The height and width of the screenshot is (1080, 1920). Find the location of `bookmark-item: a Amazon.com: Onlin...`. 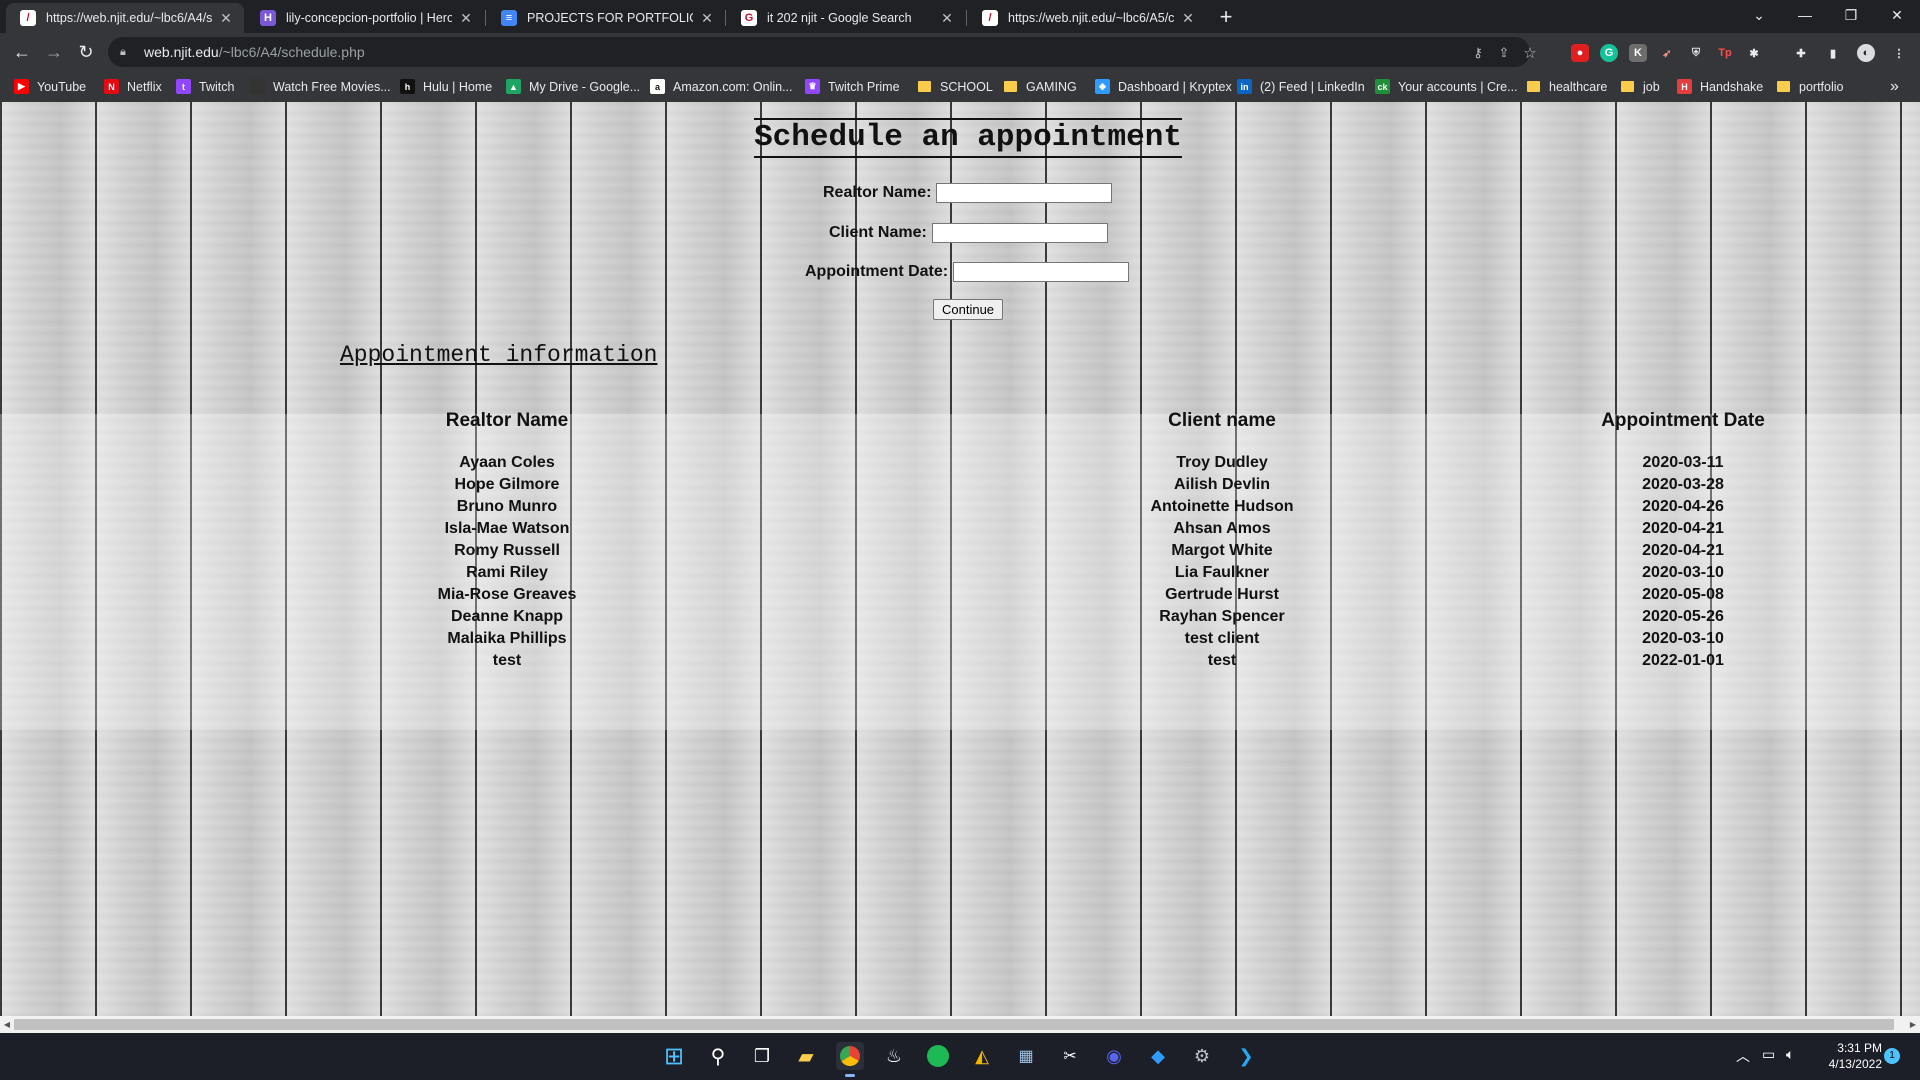

bookmark-item: a Amazon.com: Onlin... is located at coordinates (721, 86).